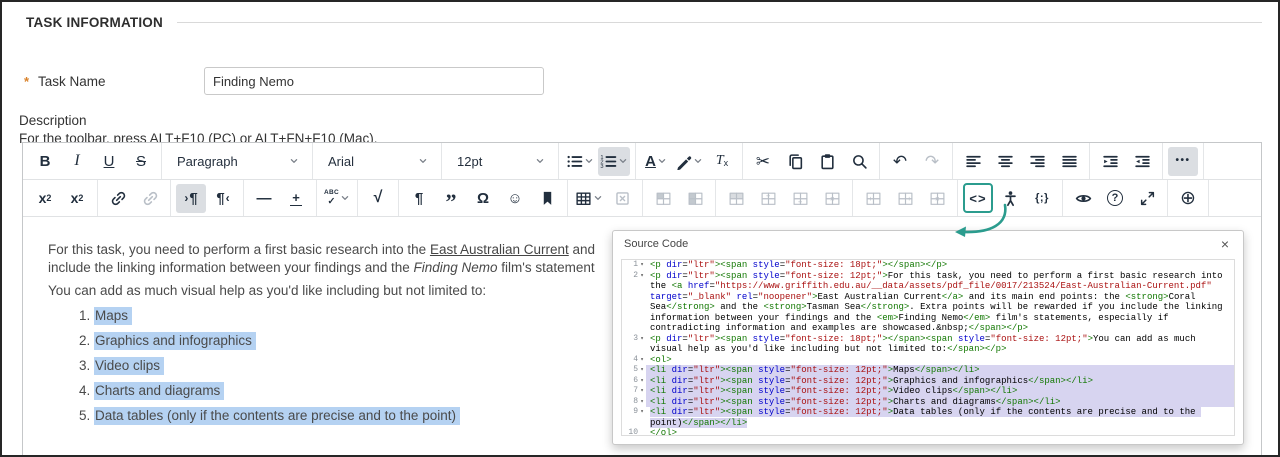 Image resolution: width=1280 pixels, height=457 pixels. What do you see at coordinates (77, 161) in the screenshot?
I see `italic-button: I` at bounding box center [77, 161].